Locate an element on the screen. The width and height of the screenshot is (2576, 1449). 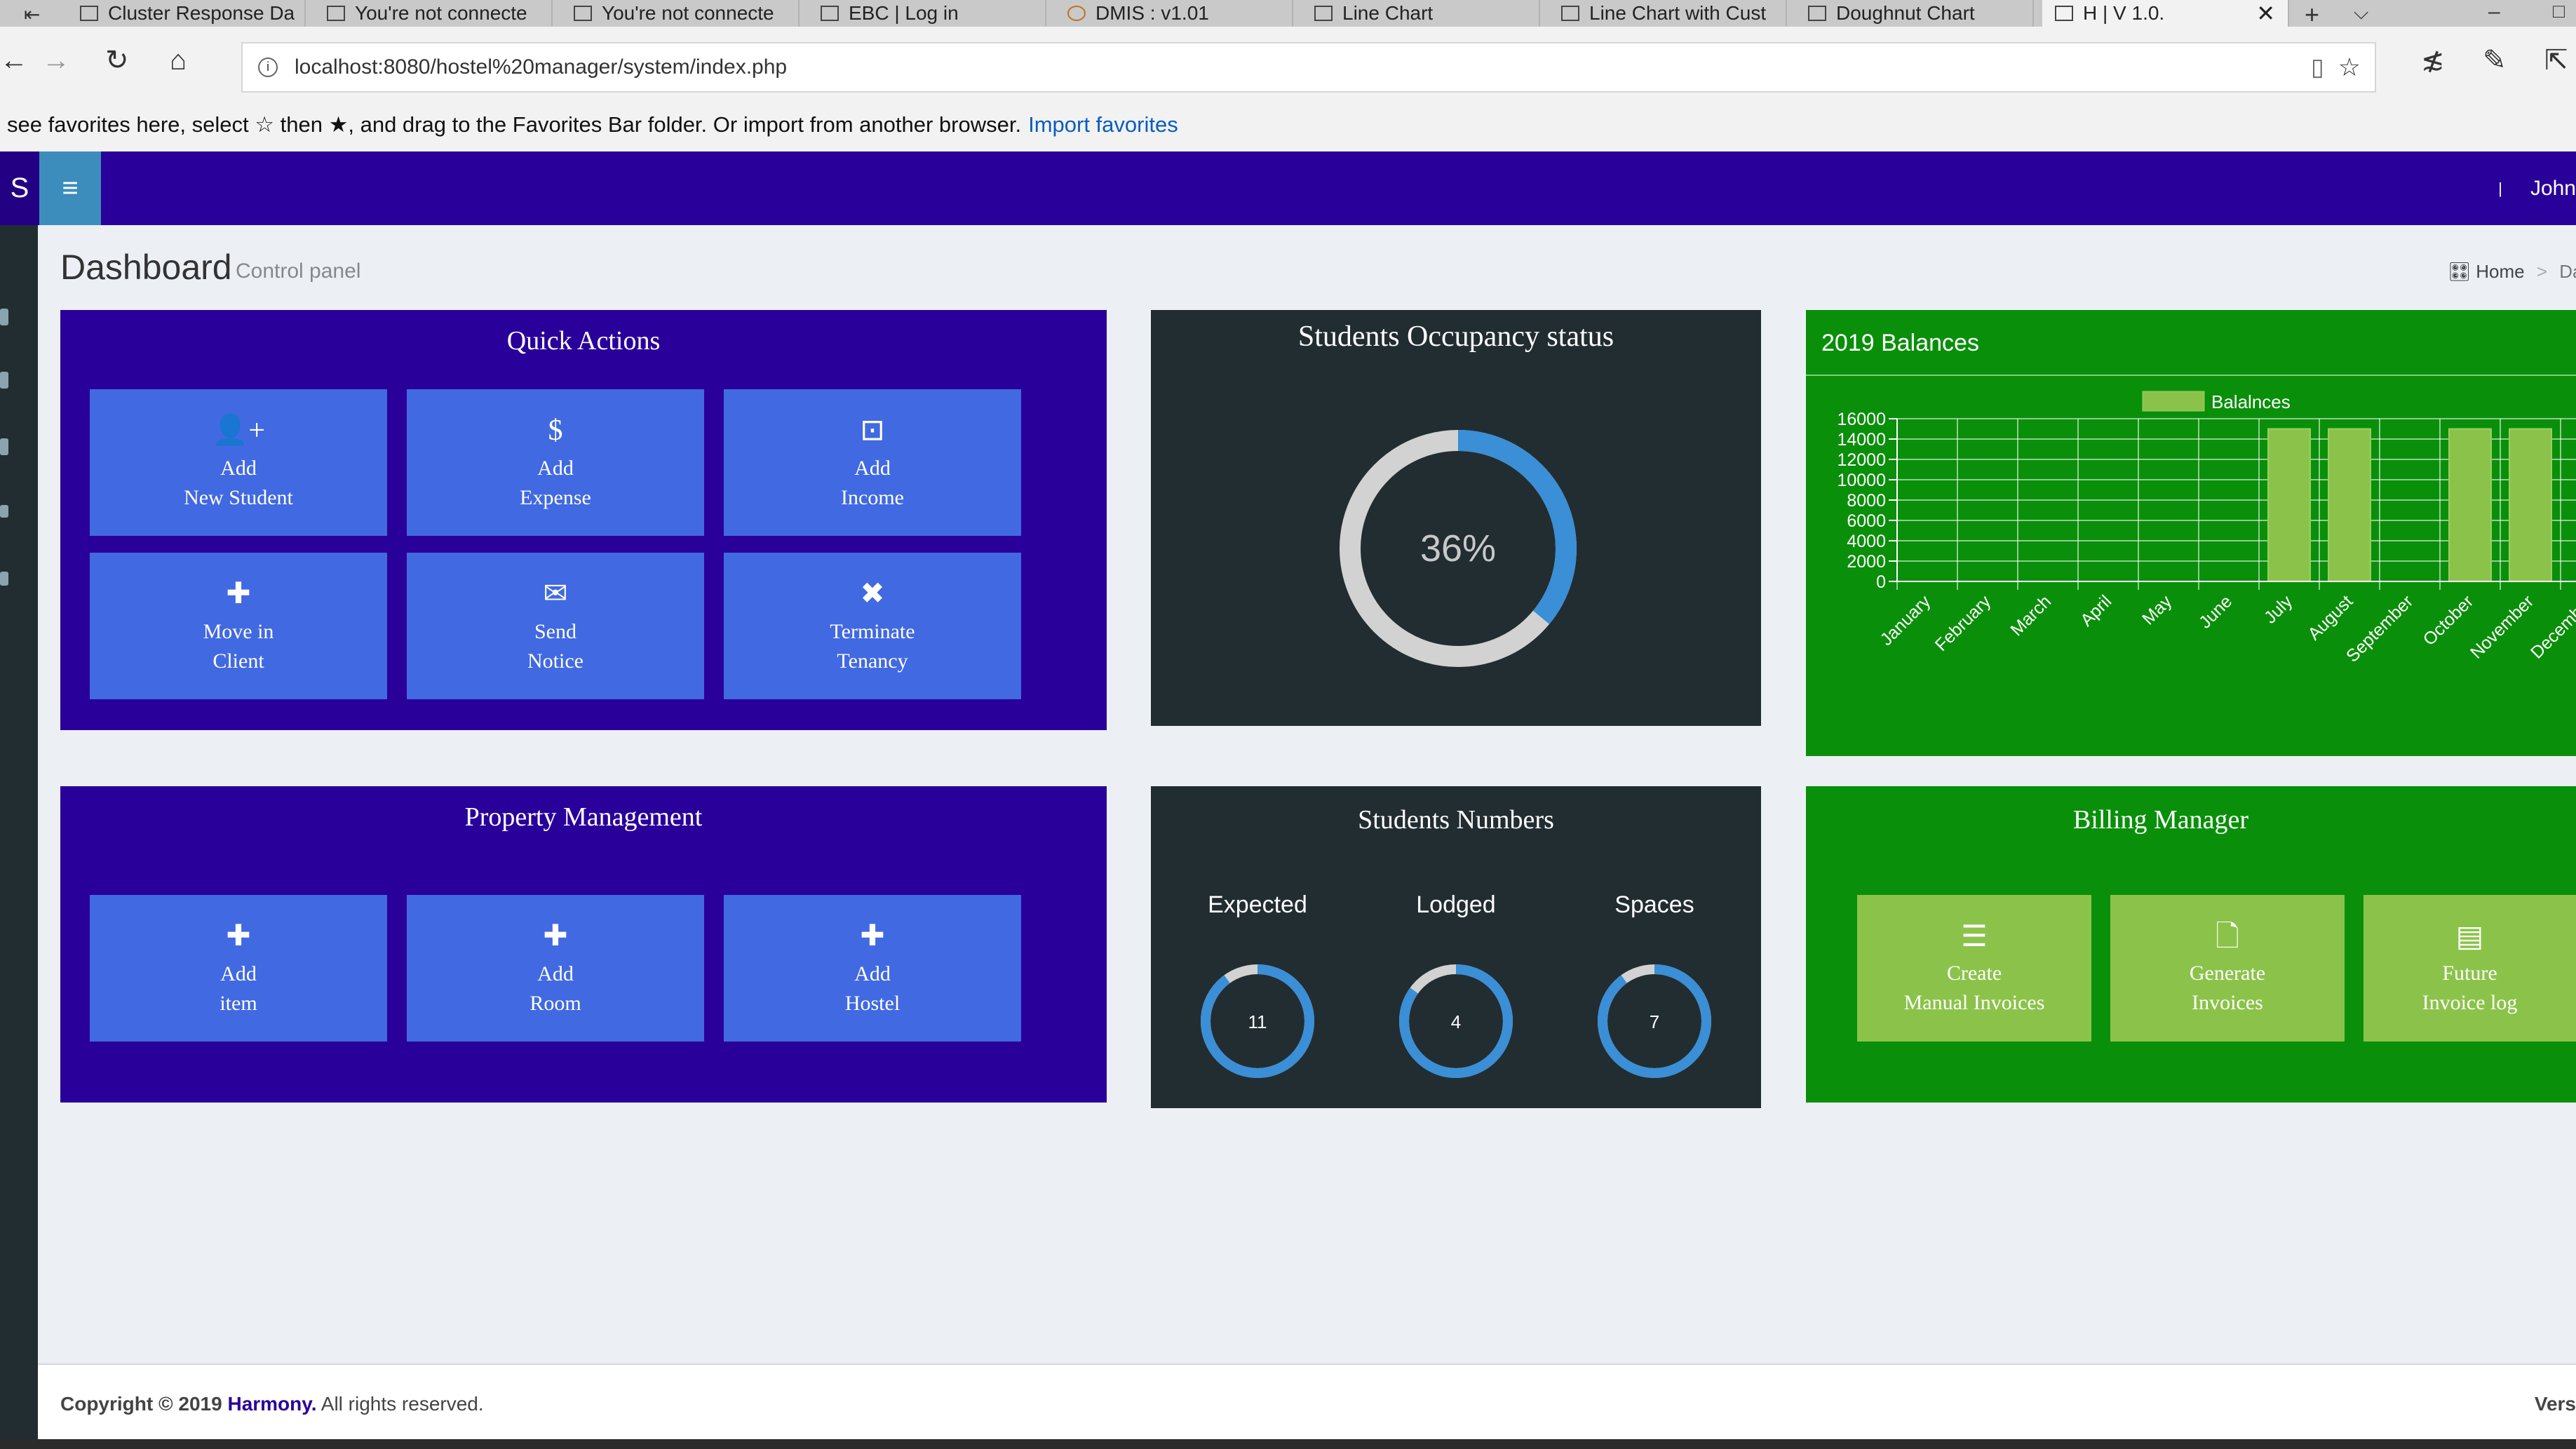
brand-link: Harmony. is located at coordinates (271, 1404).